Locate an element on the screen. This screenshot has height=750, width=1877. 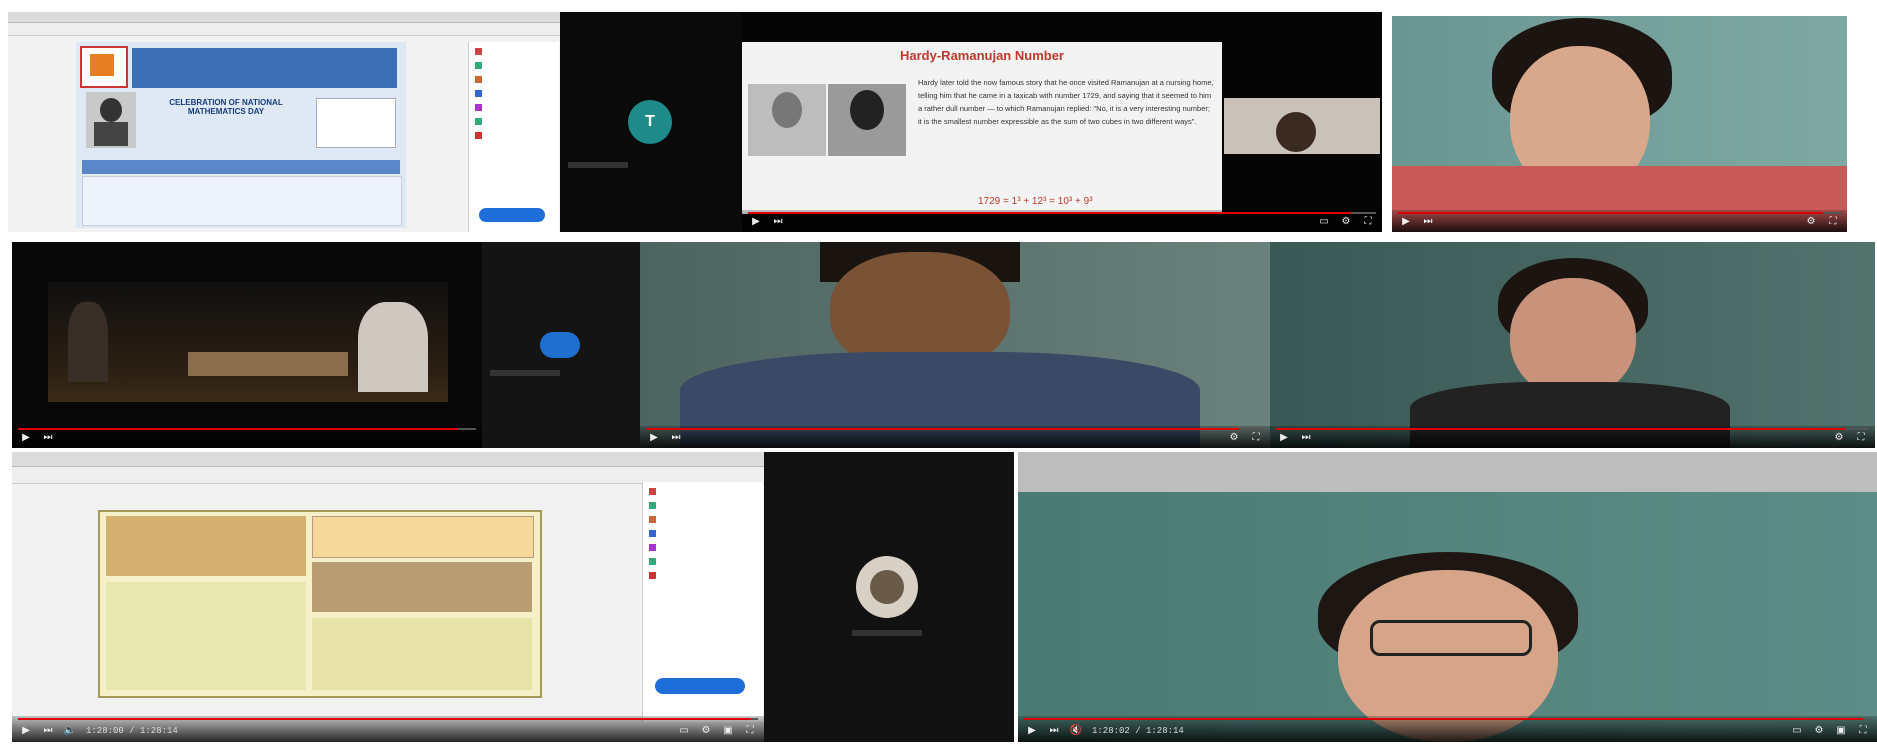
pdf-heading: CELEBRATION OF NATIONAL MATHEMATICS DAY is located at coordinates (226, 107).